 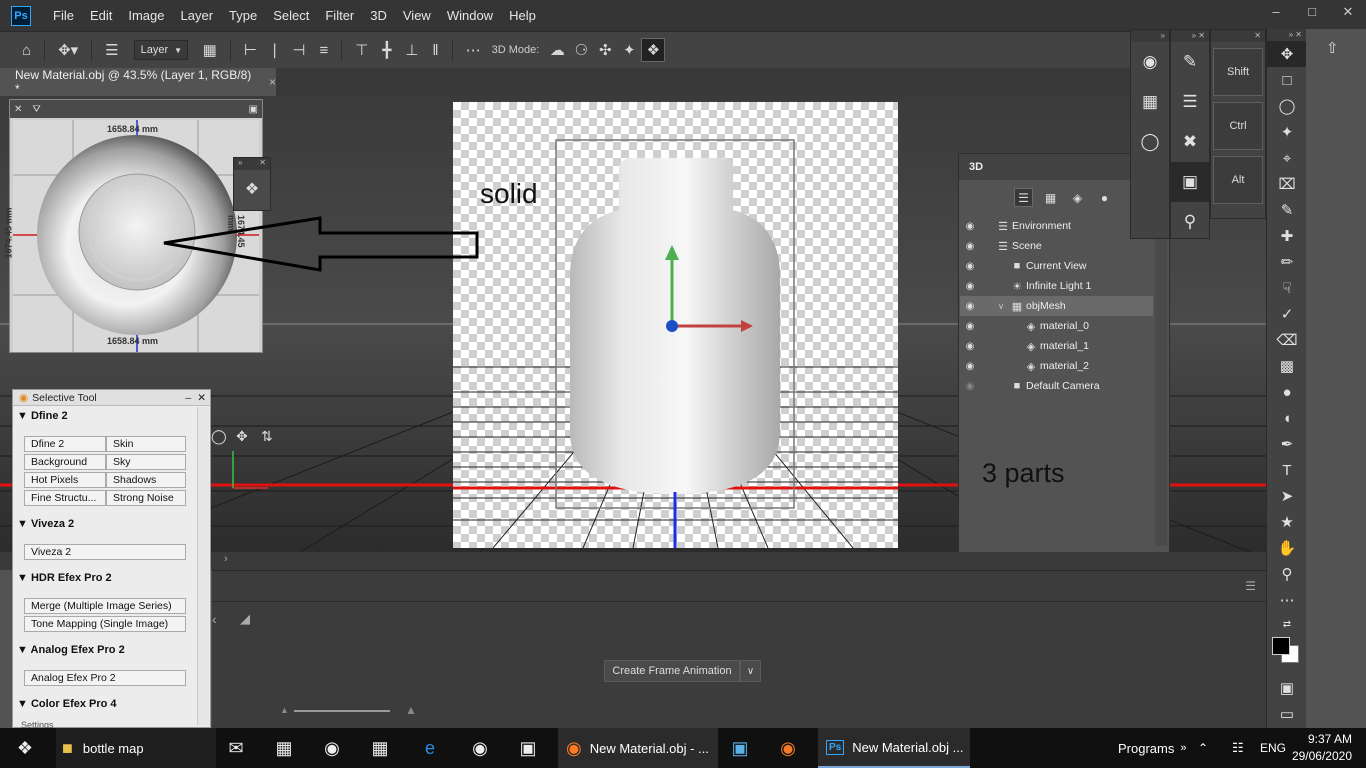 I want to click on save-icon: ⛛, so click(x=36, y=109).